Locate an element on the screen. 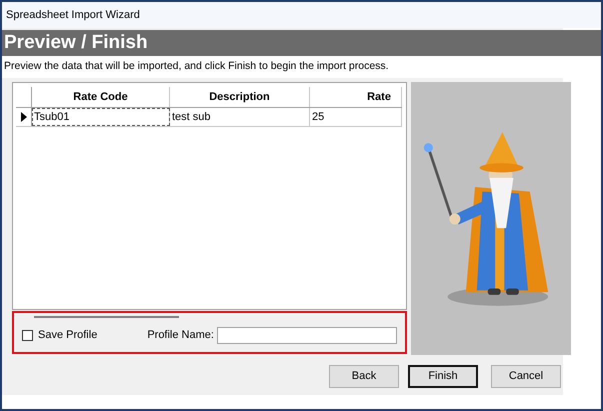  save-profile-checkbox: Save Profile is located at coordinates (60, 335).